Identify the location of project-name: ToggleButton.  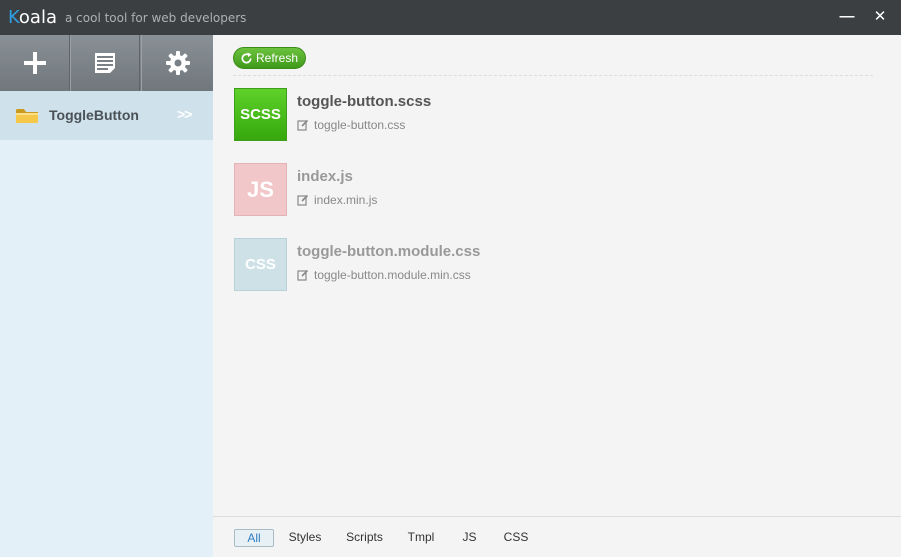
(94, 115).